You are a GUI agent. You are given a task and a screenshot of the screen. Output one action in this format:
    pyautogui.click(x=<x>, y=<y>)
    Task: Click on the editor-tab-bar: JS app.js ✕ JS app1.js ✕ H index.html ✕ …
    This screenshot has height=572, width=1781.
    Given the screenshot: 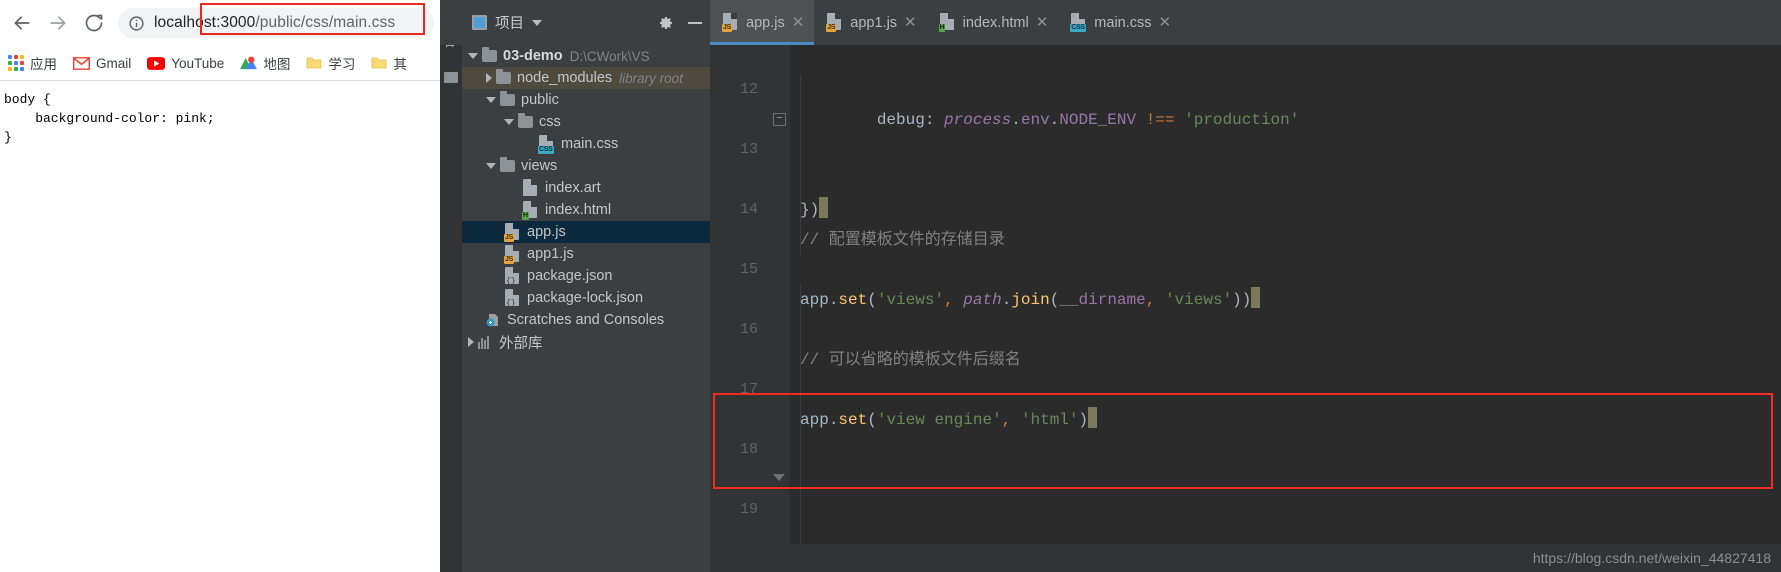 What is the action you would take?
    pyautogui.click(x=1245, y=22)
    